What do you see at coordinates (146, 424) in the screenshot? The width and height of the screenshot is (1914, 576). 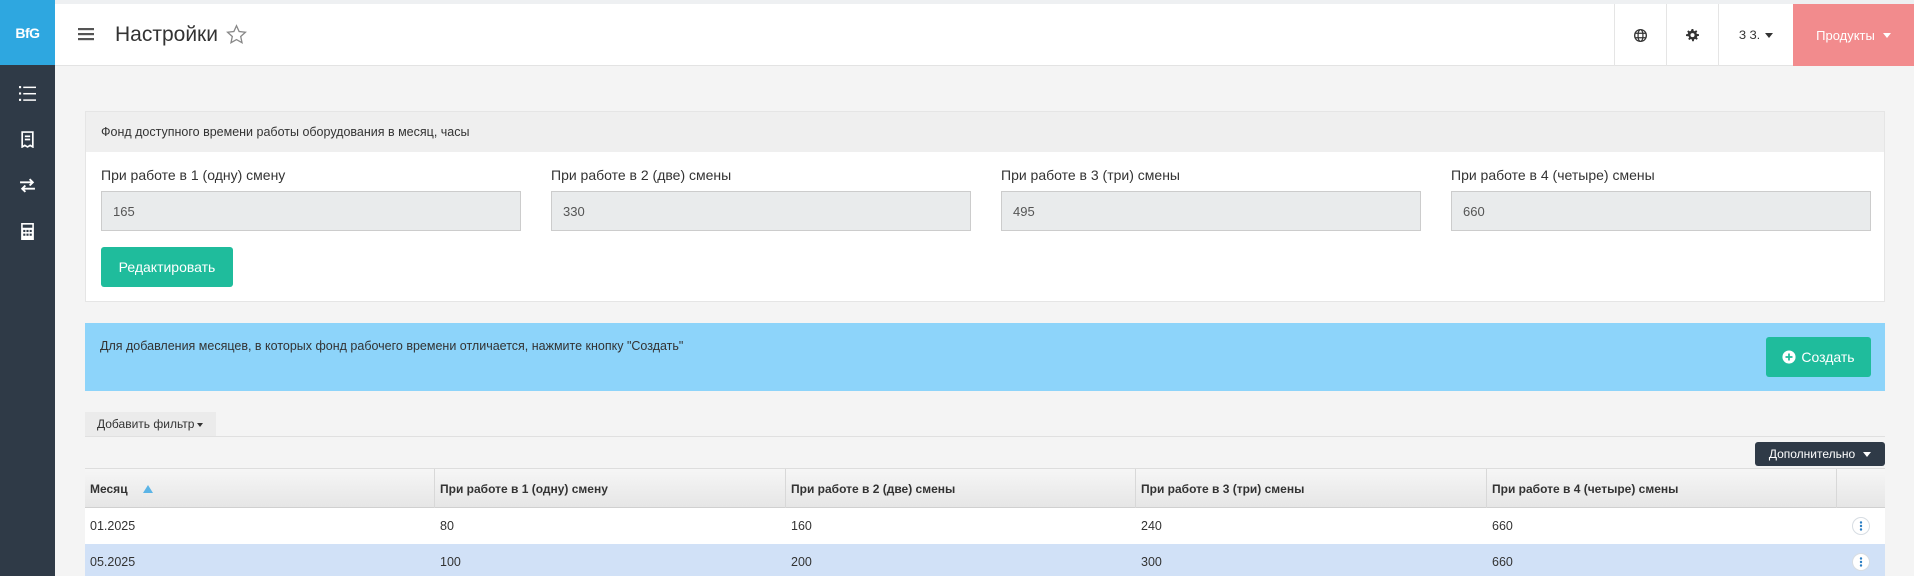 I see `add-filter-label: Добавить фильтр` at bounding box center [146, 424].